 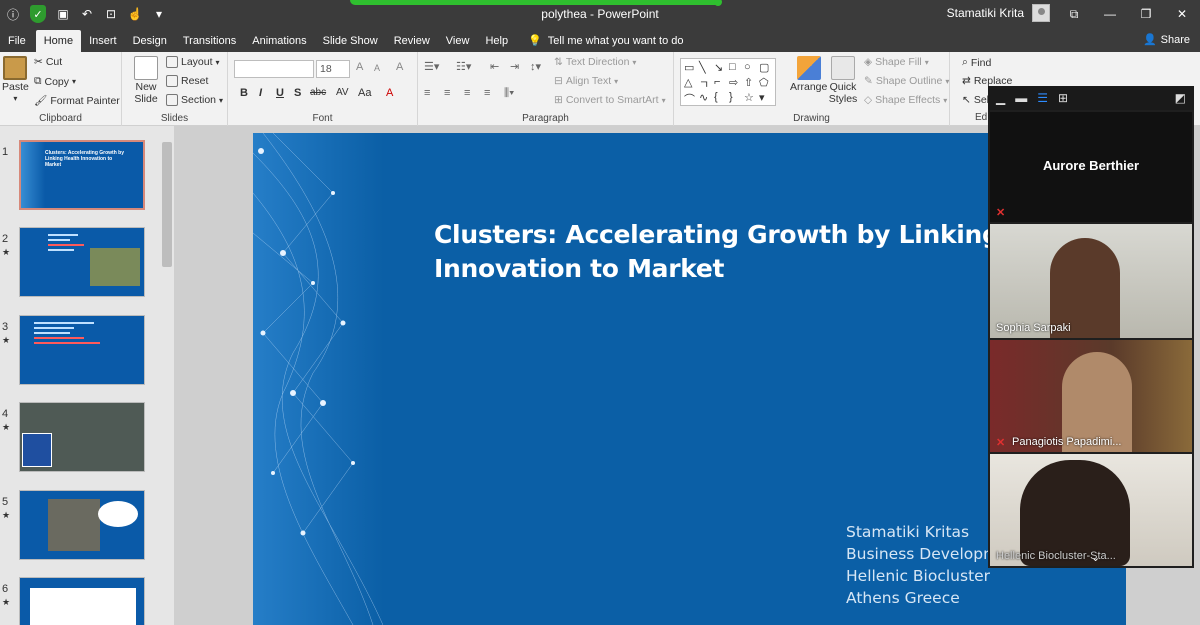 What do you see at coordinates (15, 79) in the screenshot?
I see `paste-button: Paste ▾` at bounding box center [15, 79].